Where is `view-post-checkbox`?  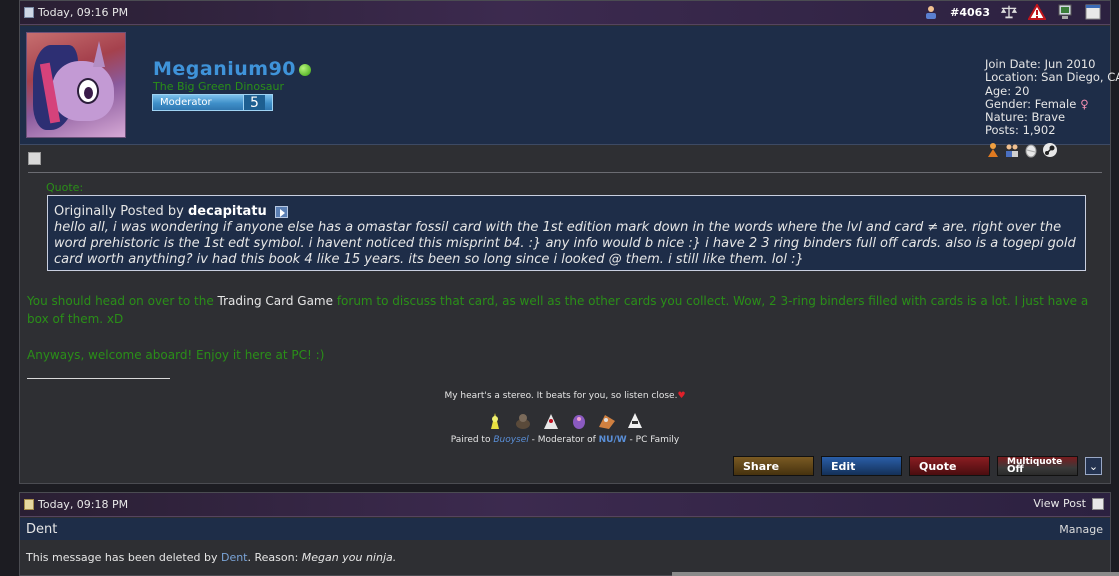 view-post-checkbox is located at coordinates (1098, 503).